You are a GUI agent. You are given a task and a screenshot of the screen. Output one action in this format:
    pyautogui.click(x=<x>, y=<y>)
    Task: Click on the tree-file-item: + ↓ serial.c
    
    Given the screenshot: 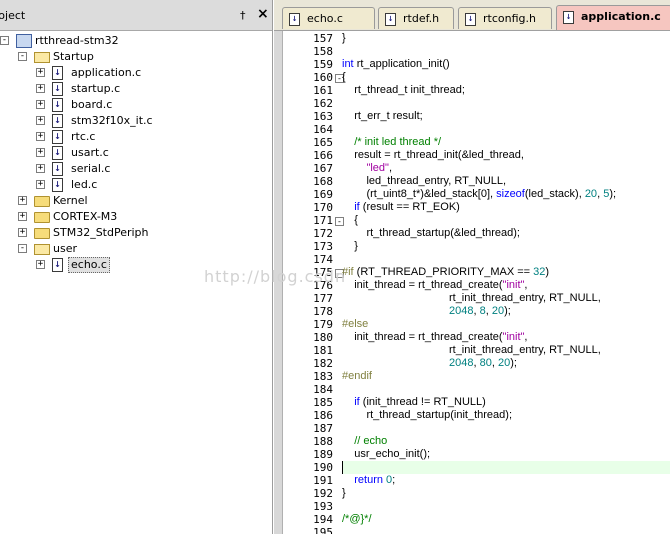 What is the action you would take?
    pyautogui.click(x=136, y=169)
    